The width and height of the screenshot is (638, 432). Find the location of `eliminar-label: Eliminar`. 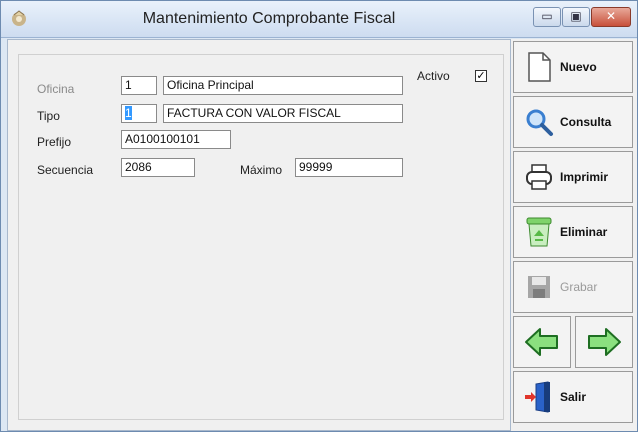

eliminar-label: Eliminar is located at coordinates (584, 232).